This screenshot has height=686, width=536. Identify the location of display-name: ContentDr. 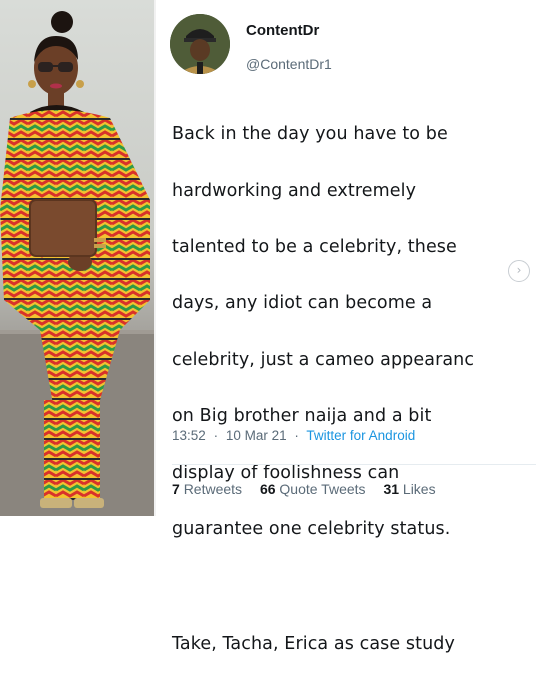
(282, 30).